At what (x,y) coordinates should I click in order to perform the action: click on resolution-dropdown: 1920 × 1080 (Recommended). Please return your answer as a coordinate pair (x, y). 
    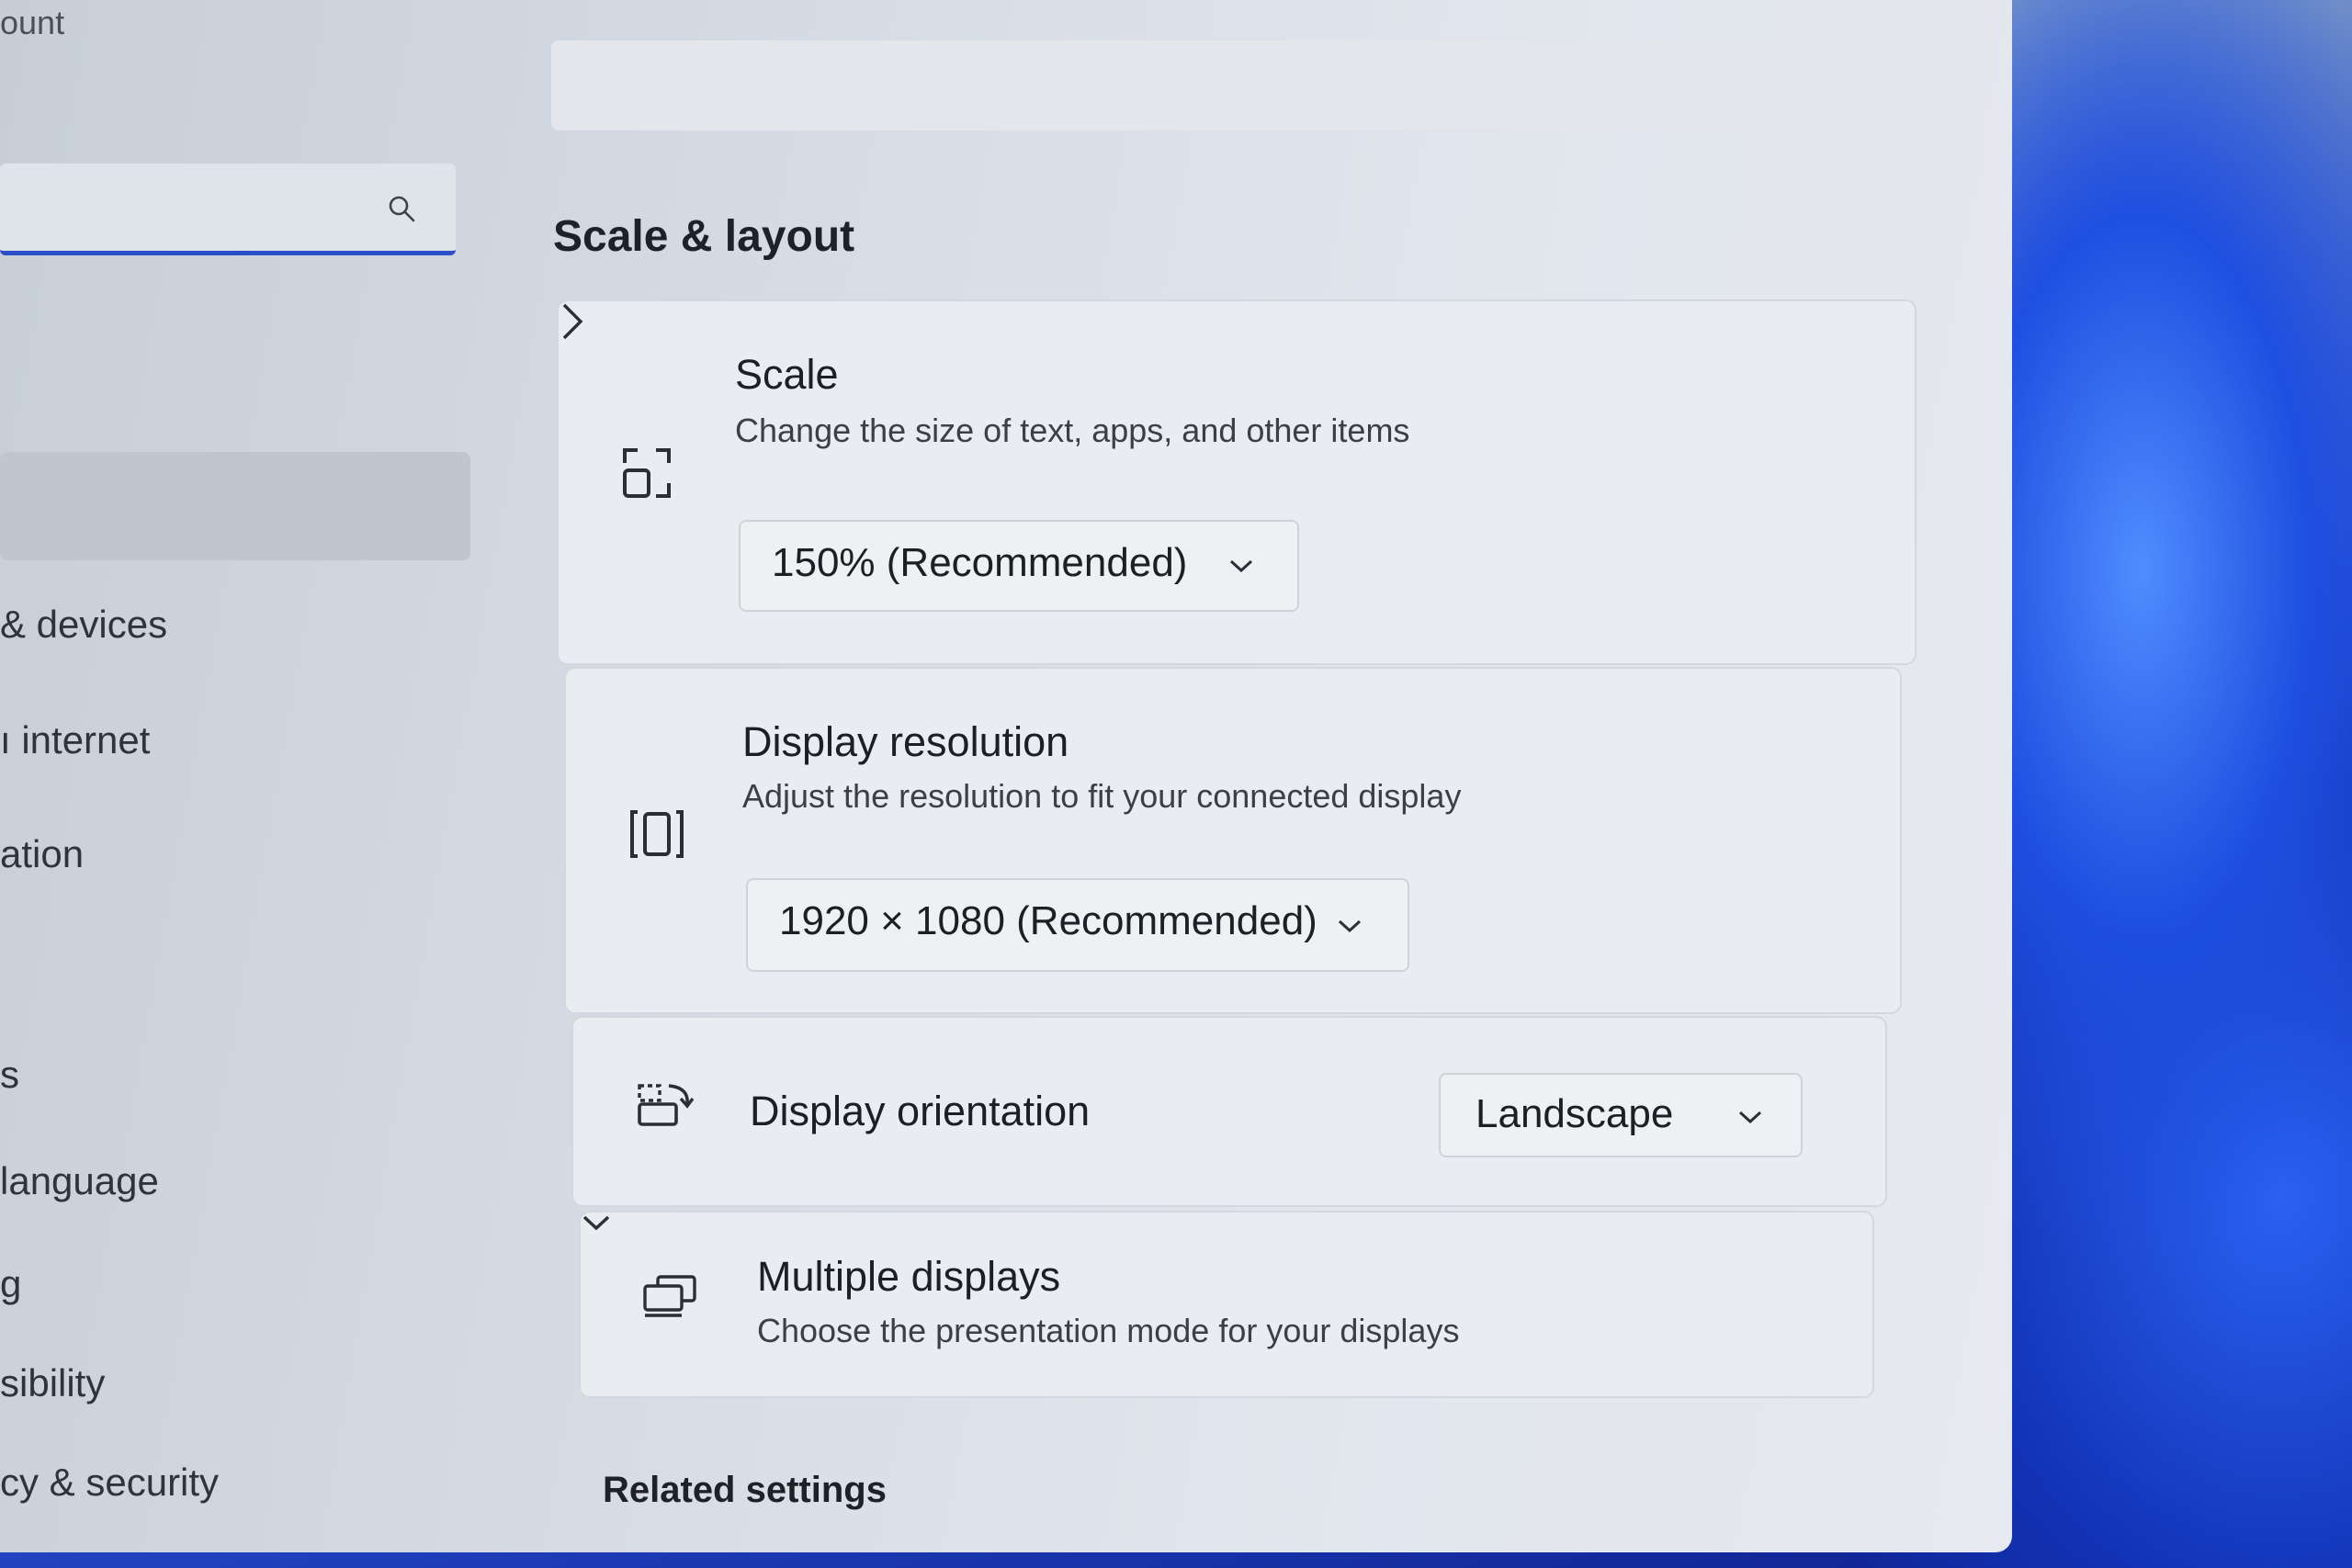
    Looking at the image, I should click on (1077, 925).